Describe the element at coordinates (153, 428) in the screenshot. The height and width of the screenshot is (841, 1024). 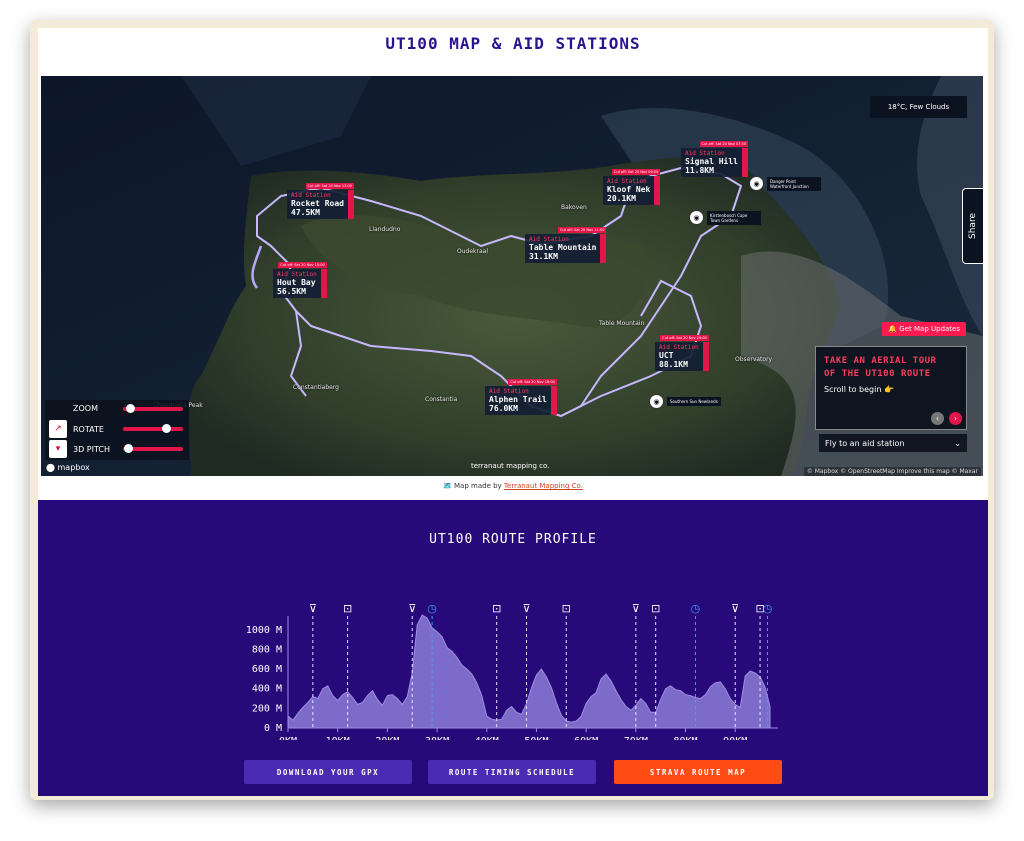
I see `rotate-slider` at that location.